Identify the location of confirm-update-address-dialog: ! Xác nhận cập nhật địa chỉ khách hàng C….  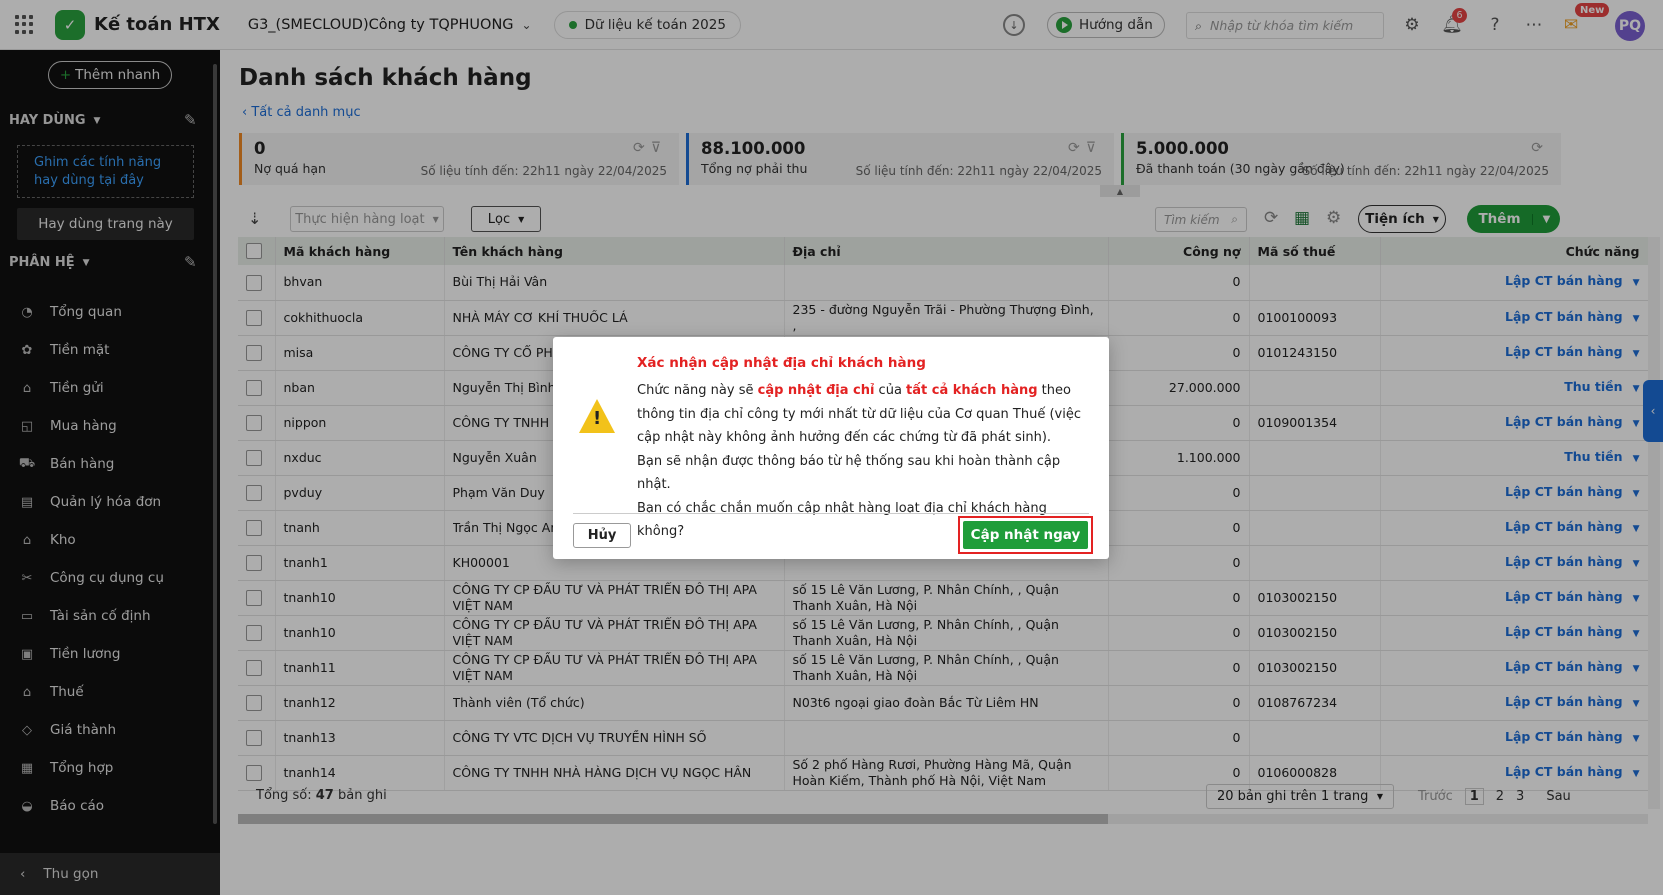
(831, 448).